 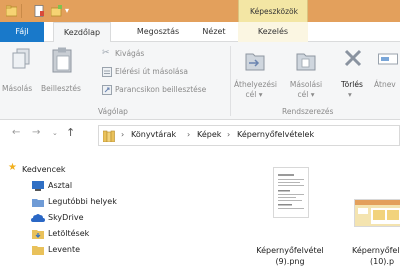 What do you see at coordinates (16, 132) in the screenshot?
I see `back-arrow-icon: ←` at bounding box center [16, 132].